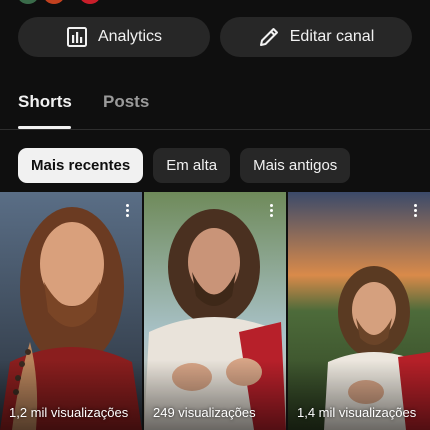 Image resolution: width=430 pixels, height=430 pixels. Describe the element at coordinates (204, 412) in the screenshot. I see `view-count: 249 visualizações` at that location.